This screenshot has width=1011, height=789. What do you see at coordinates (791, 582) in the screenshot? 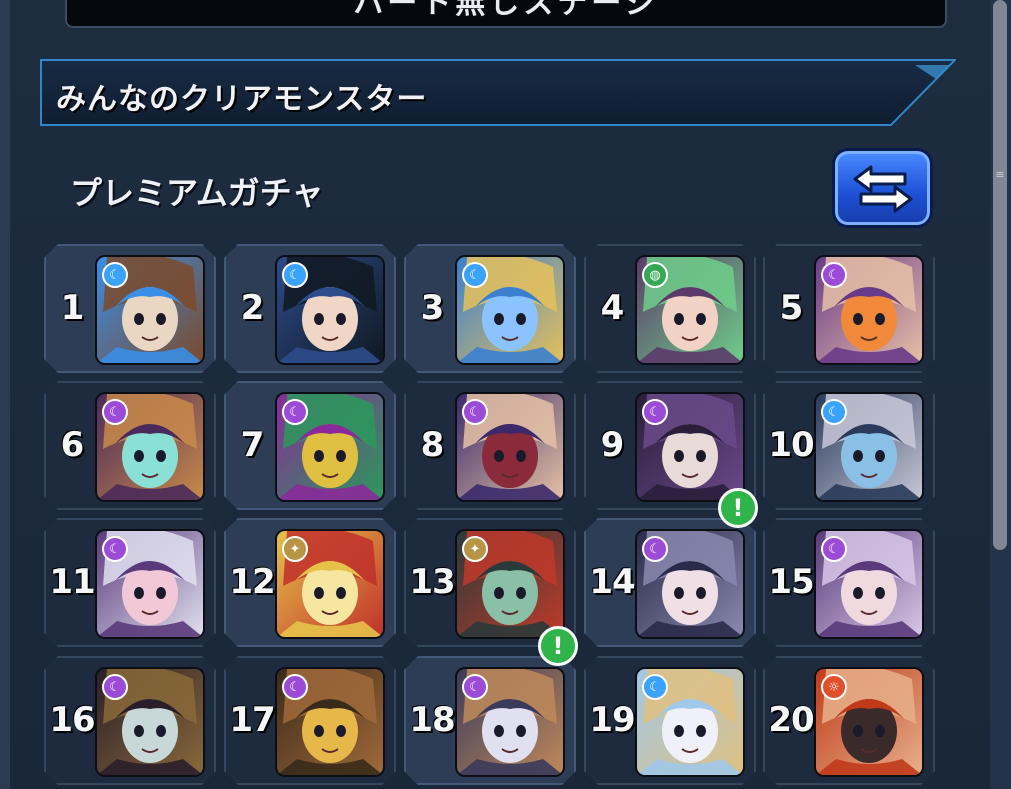
I see `rank-number: 15` at bounding box center [791, 582].